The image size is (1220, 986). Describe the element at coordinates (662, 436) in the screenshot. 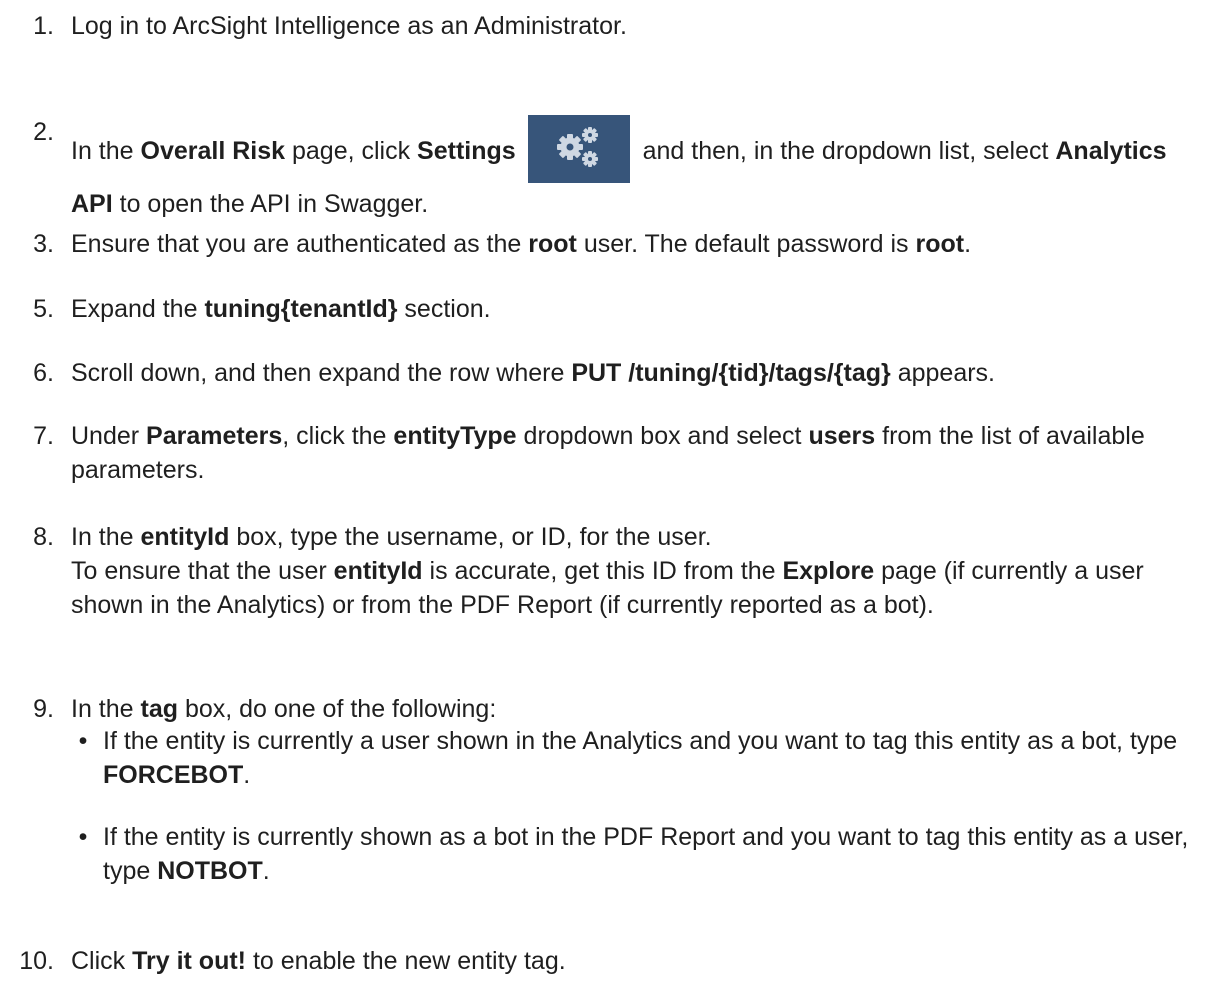

I see `text-run: dropdown box and select` at that location.